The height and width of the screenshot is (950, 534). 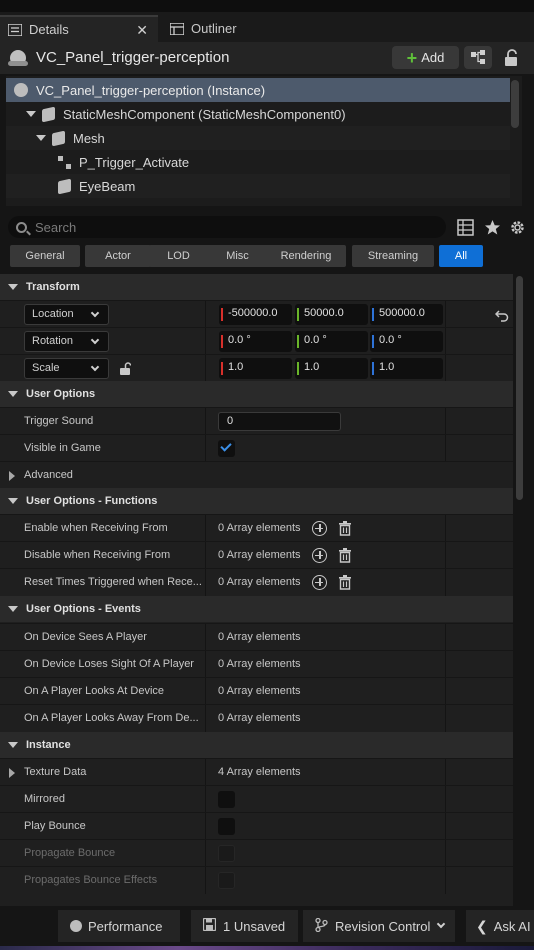 What do you see at coordinates (45, 256) in the screenshot?
I see `filter-general: General` at bounding box center [45, 256].